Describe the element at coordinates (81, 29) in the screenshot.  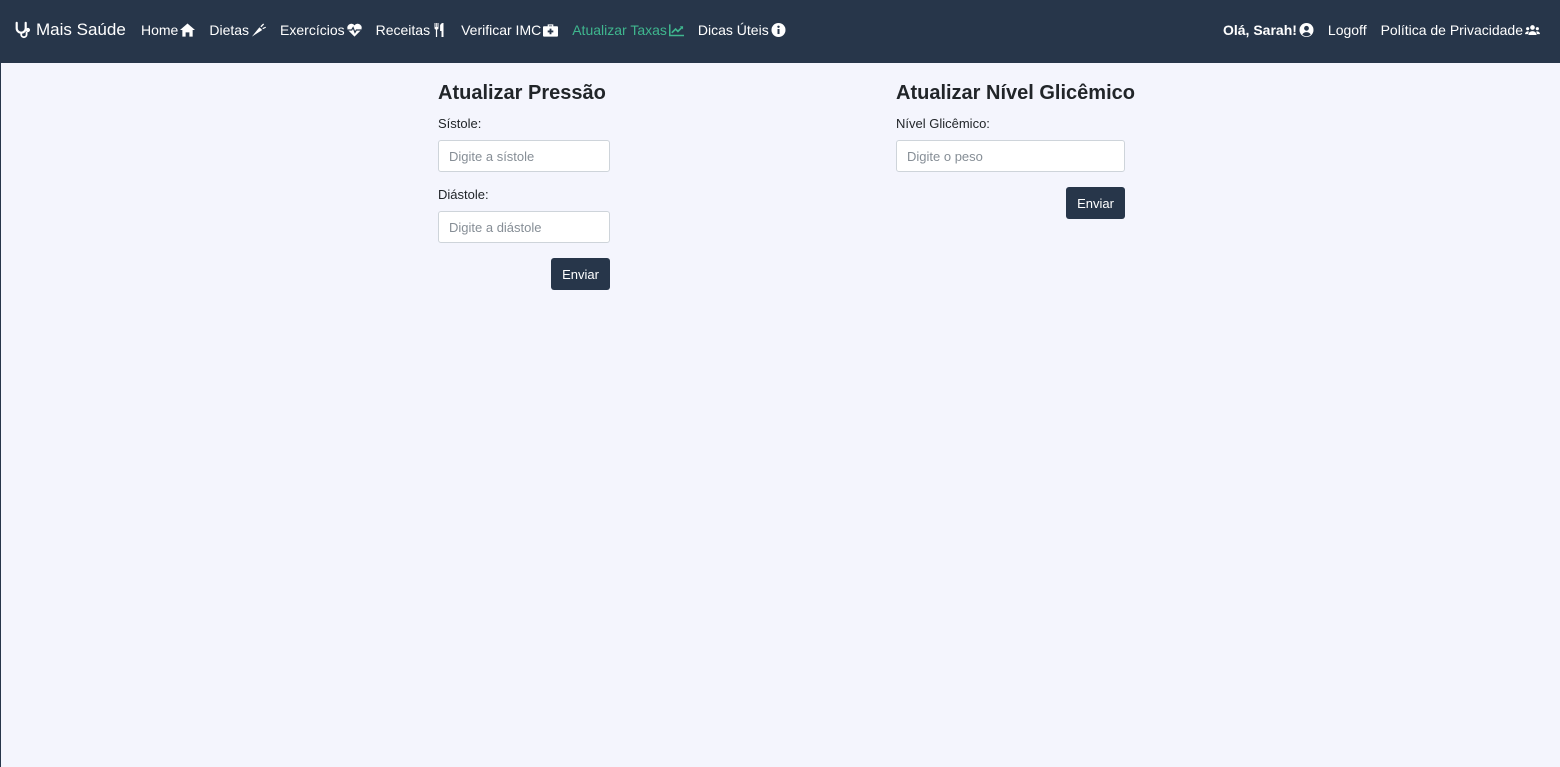
I see `brand-name: Mais Saúde` at that location.